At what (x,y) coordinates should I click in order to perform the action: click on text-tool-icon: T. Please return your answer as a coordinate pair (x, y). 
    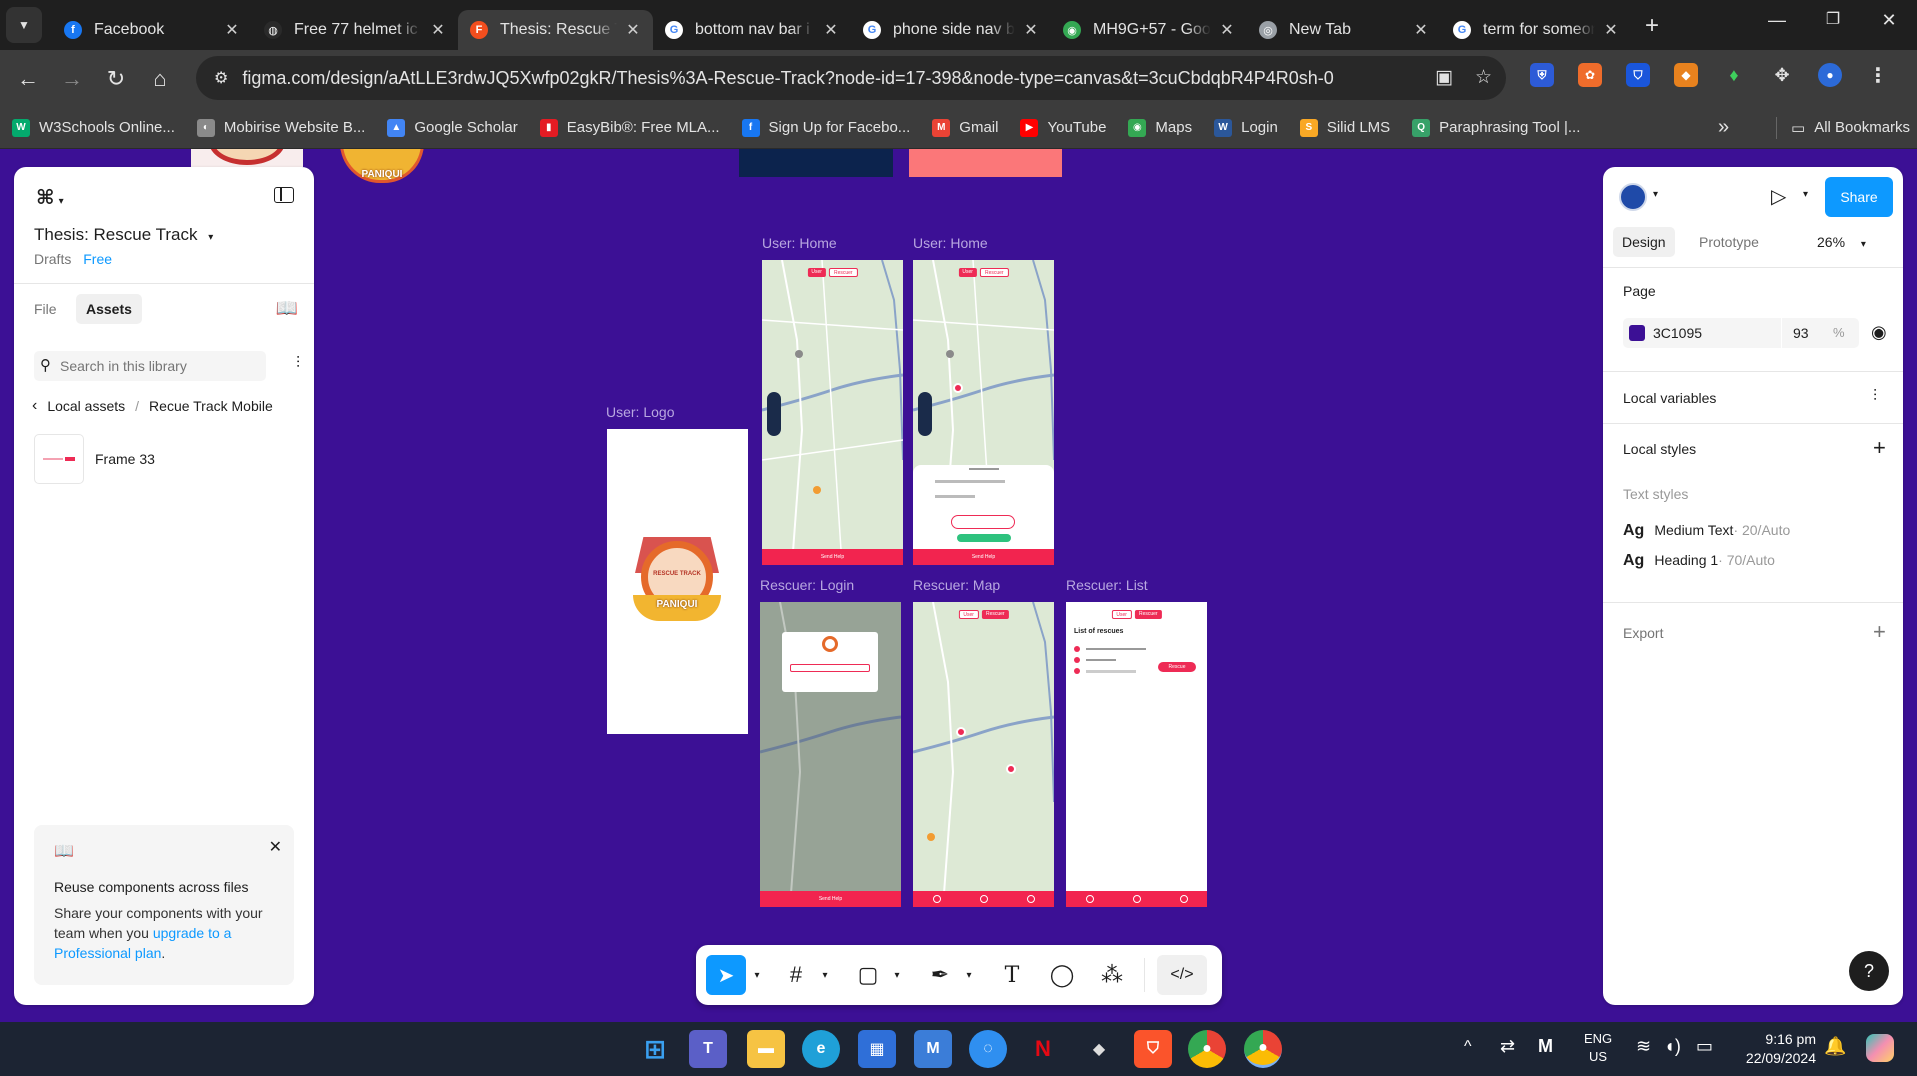
    Looking at the image, I should click on (1012, 975).